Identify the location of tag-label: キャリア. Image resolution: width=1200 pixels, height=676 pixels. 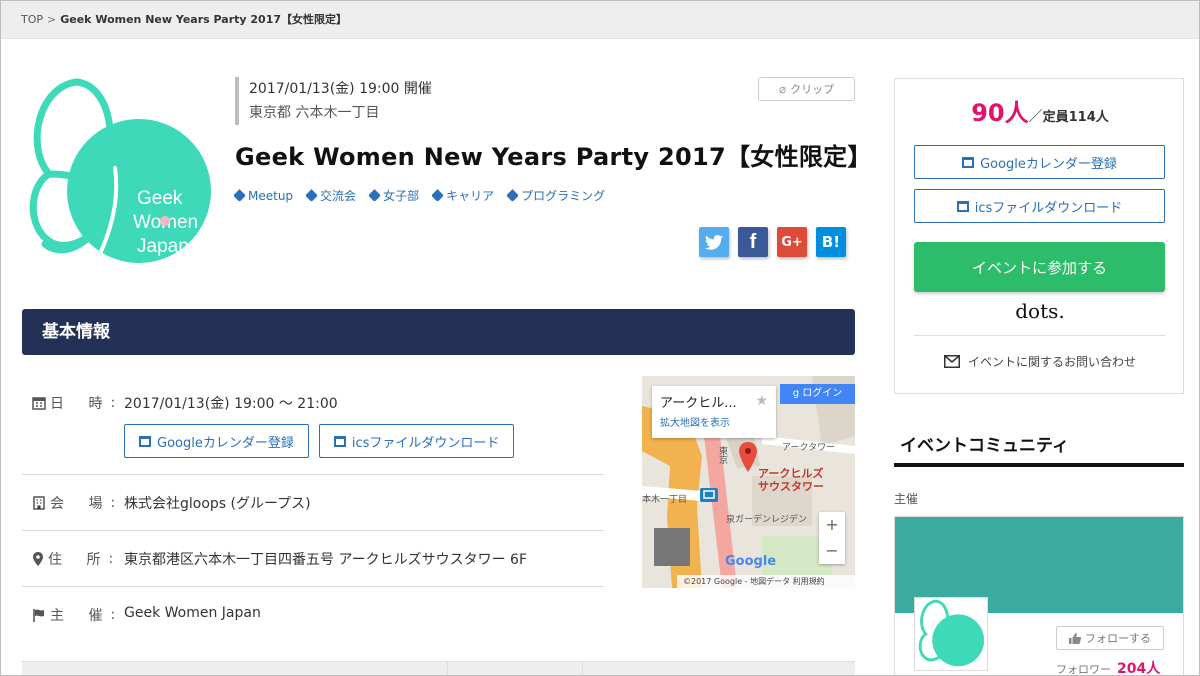
(470, 196).